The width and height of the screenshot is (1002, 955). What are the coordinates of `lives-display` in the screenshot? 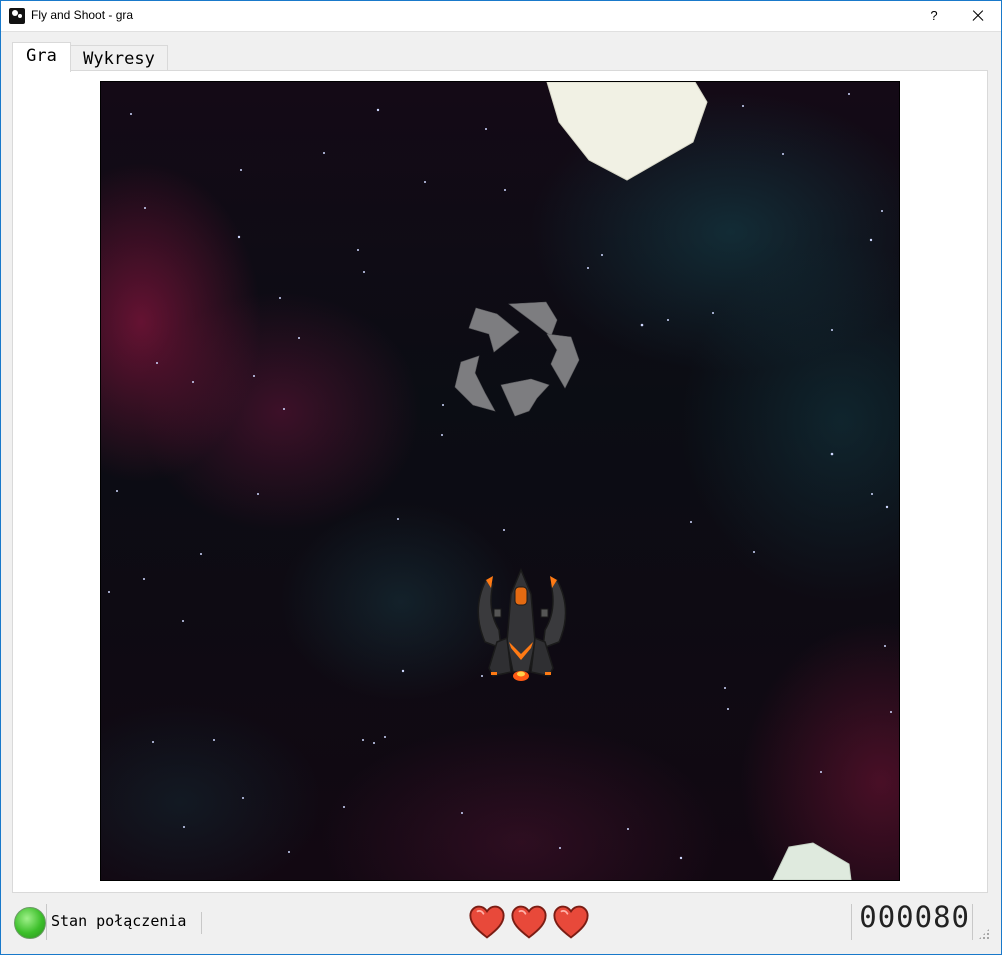 It's located at (530, 923).